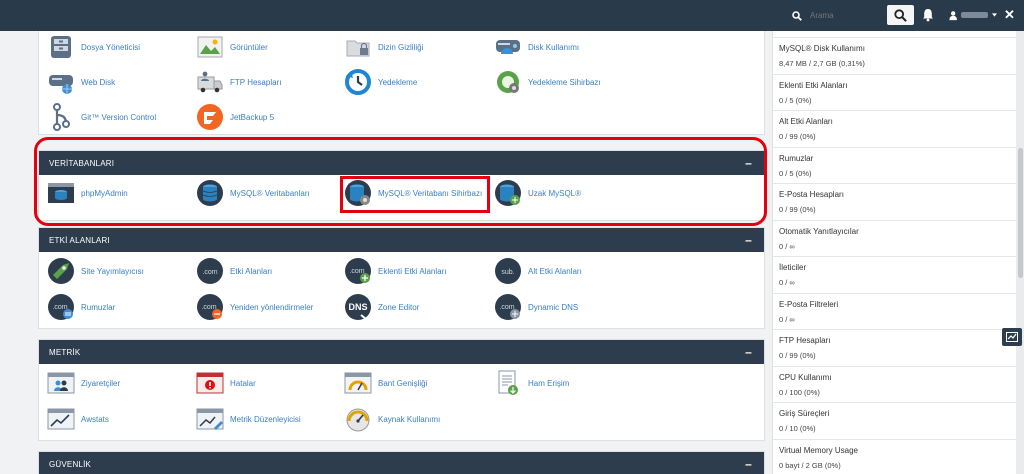 The height and width of the screenshot is (474, 1024). I want to click on user-menu, so click(973, 15).